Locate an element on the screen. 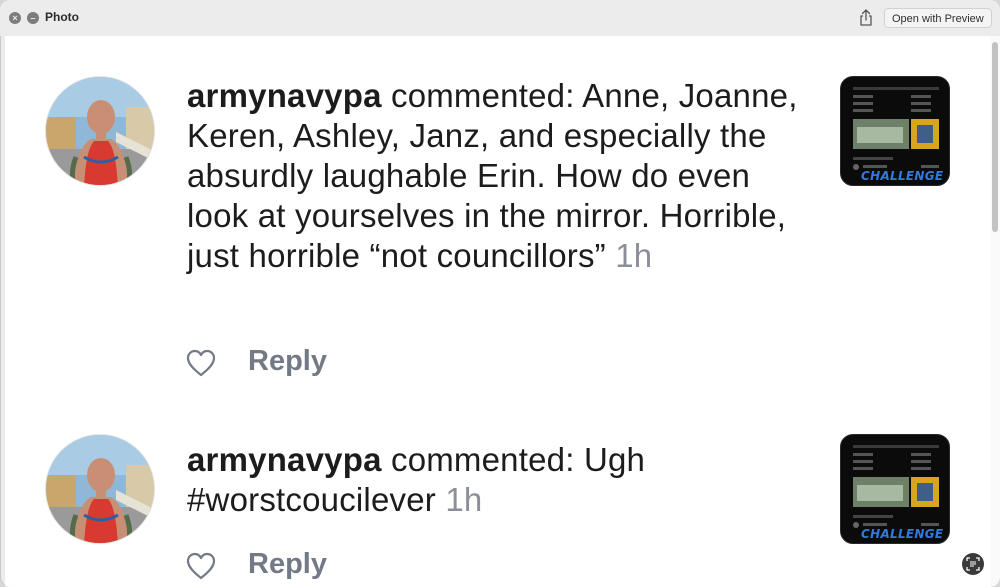 This screenshot has width=1000, height=587. live-text-icon is located at coordinates (973, 564).